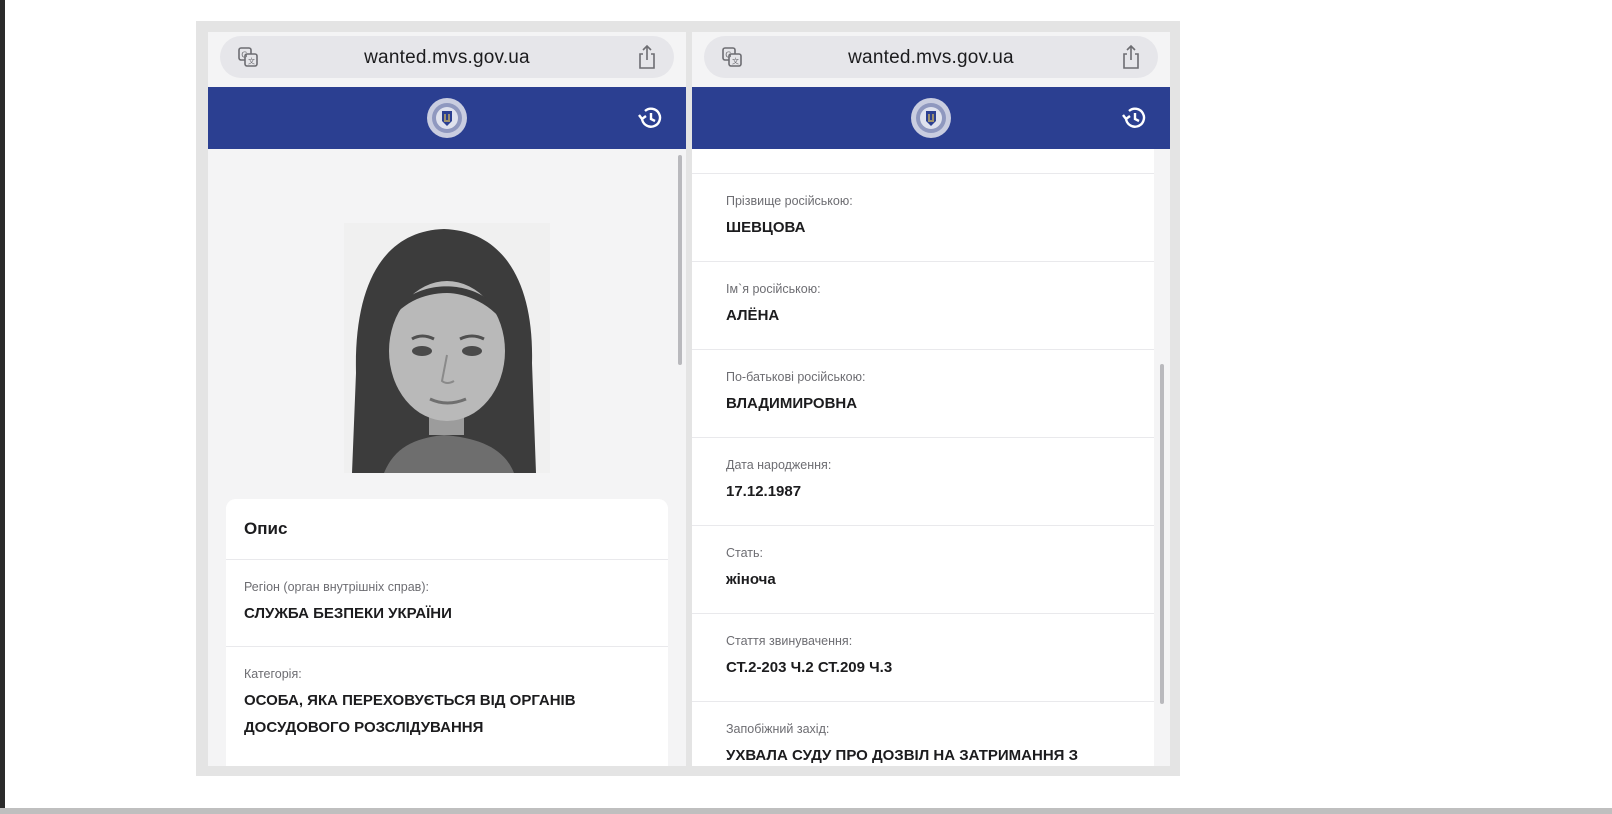  What do you see at coordinates (348, 613) in the screenshot?
I see `region-value: СЛУЖБА БЕЗПЕКИ УКРАЇНИ` at bounding box center [348, 613].